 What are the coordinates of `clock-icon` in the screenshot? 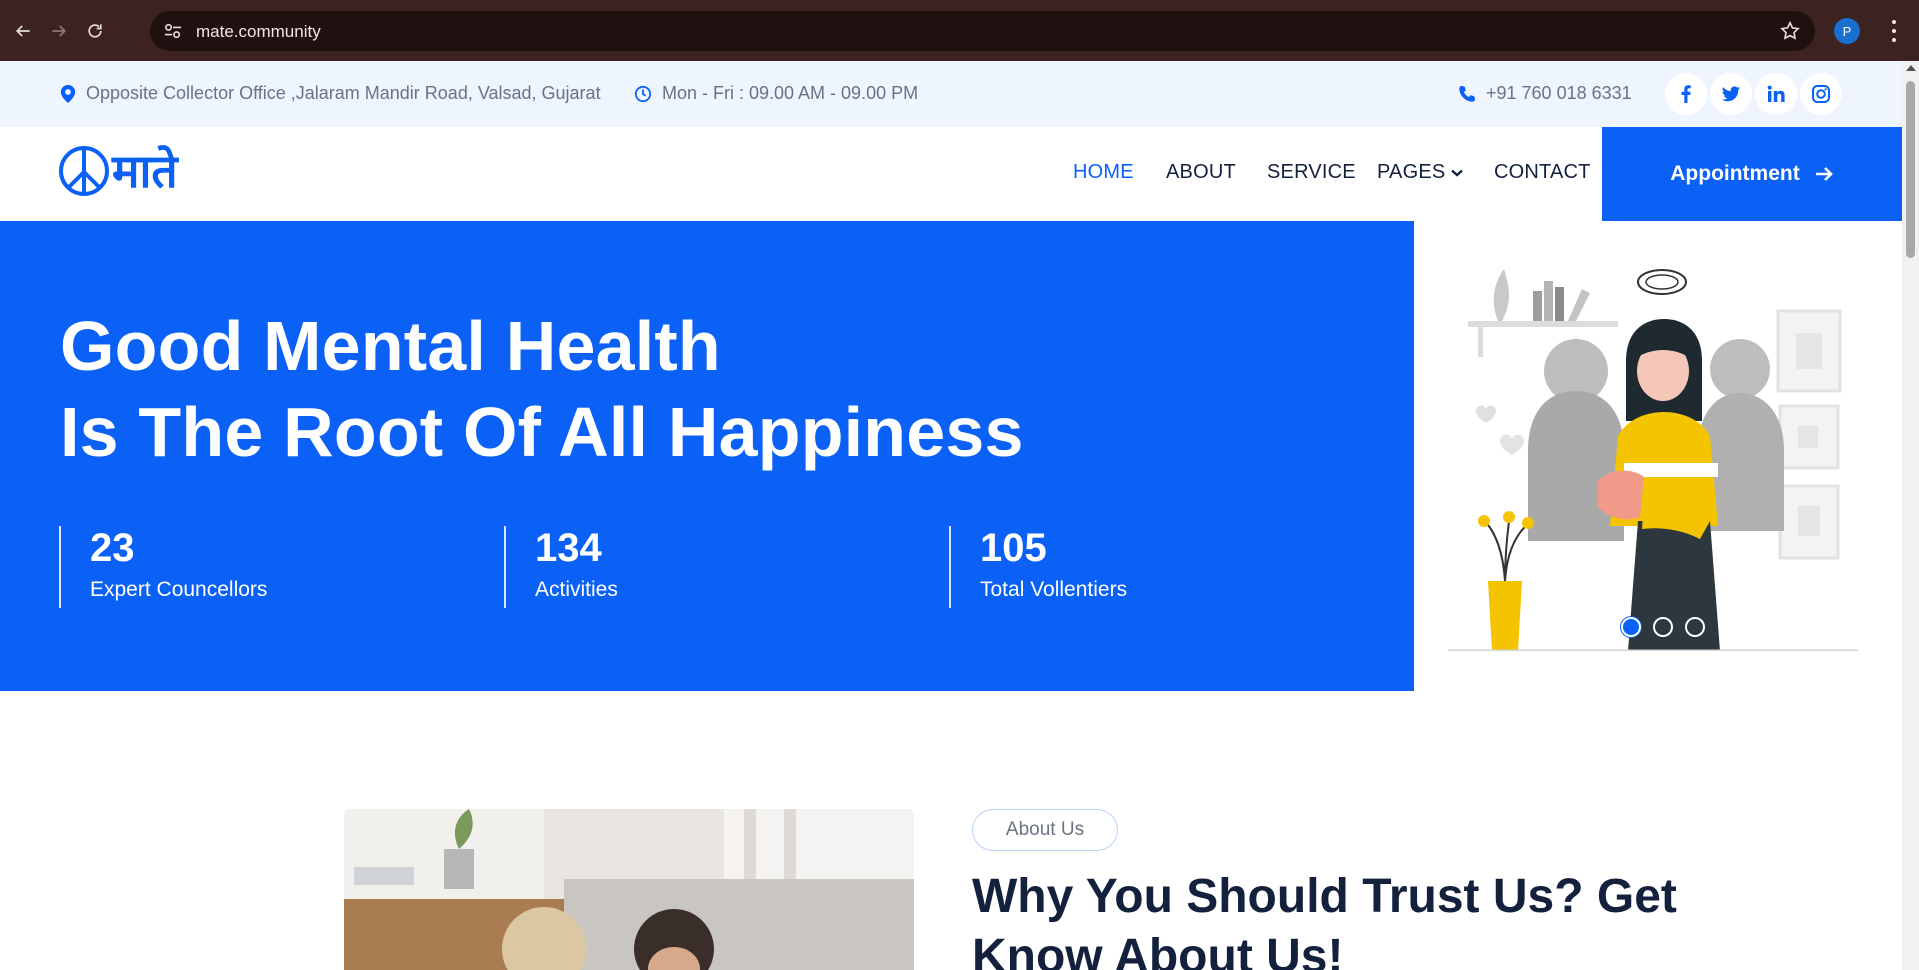 It's located at (643, 93).